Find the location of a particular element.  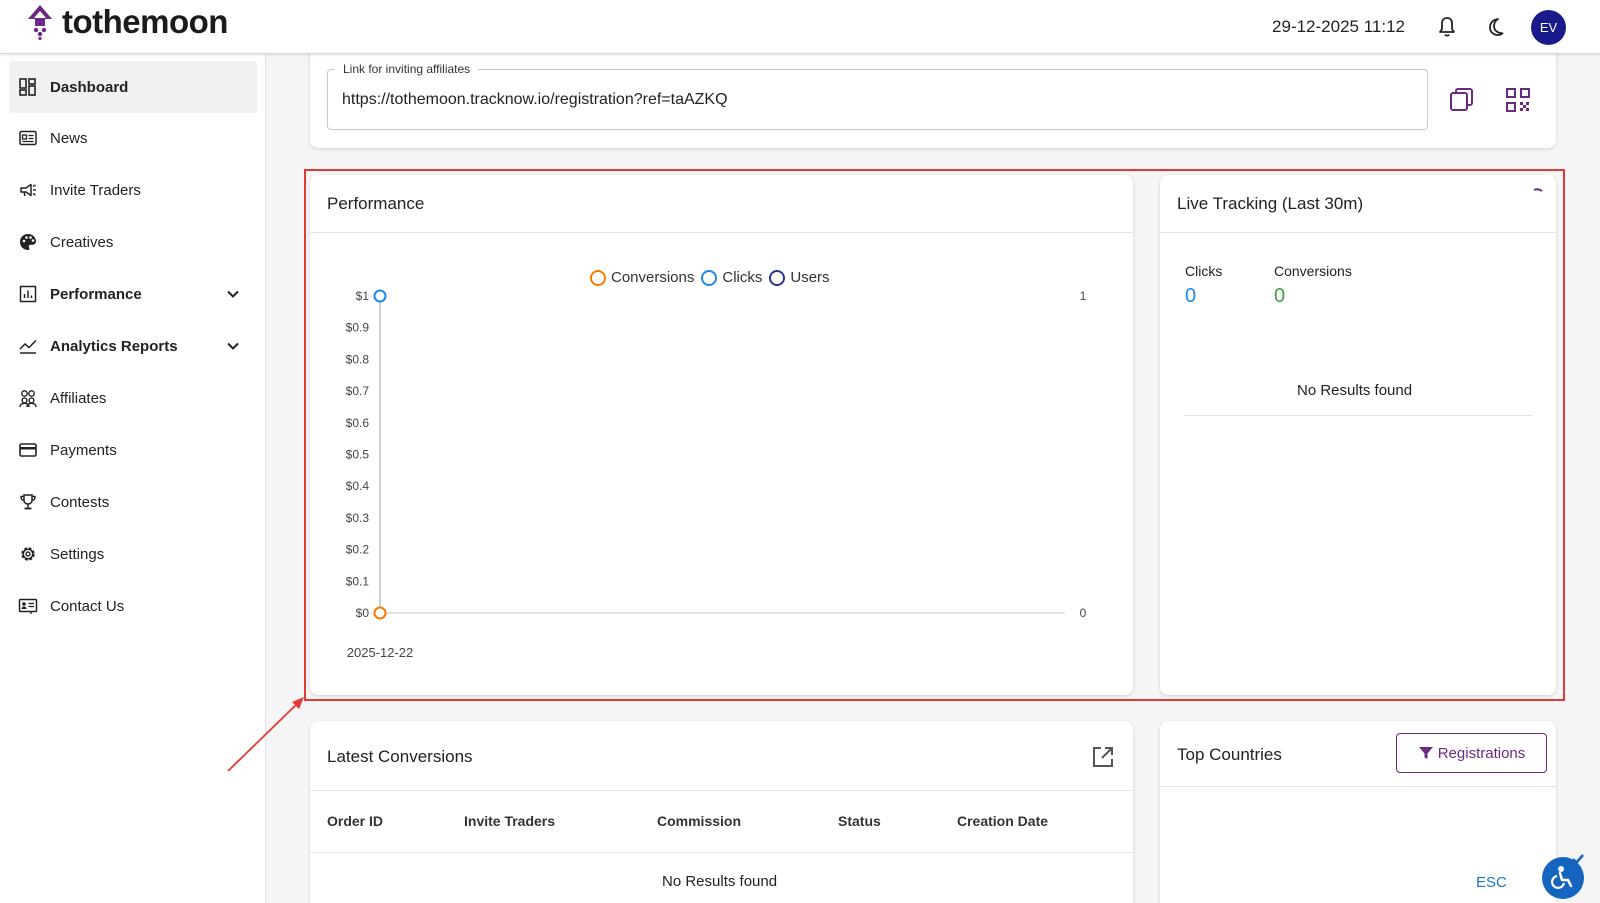

y-tick-label: $0.5 is located at coordinates (358, 455).